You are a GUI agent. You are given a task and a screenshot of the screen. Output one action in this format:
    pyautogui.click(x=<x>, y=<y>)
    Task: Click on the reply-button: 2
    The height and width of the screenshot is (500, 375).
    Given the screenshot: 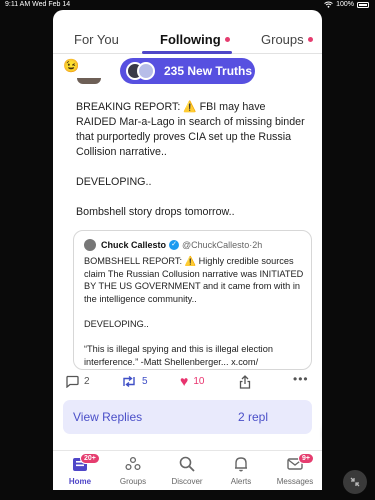 What is the action you would take?
    pyautogui.click(x=77, y=381)
    